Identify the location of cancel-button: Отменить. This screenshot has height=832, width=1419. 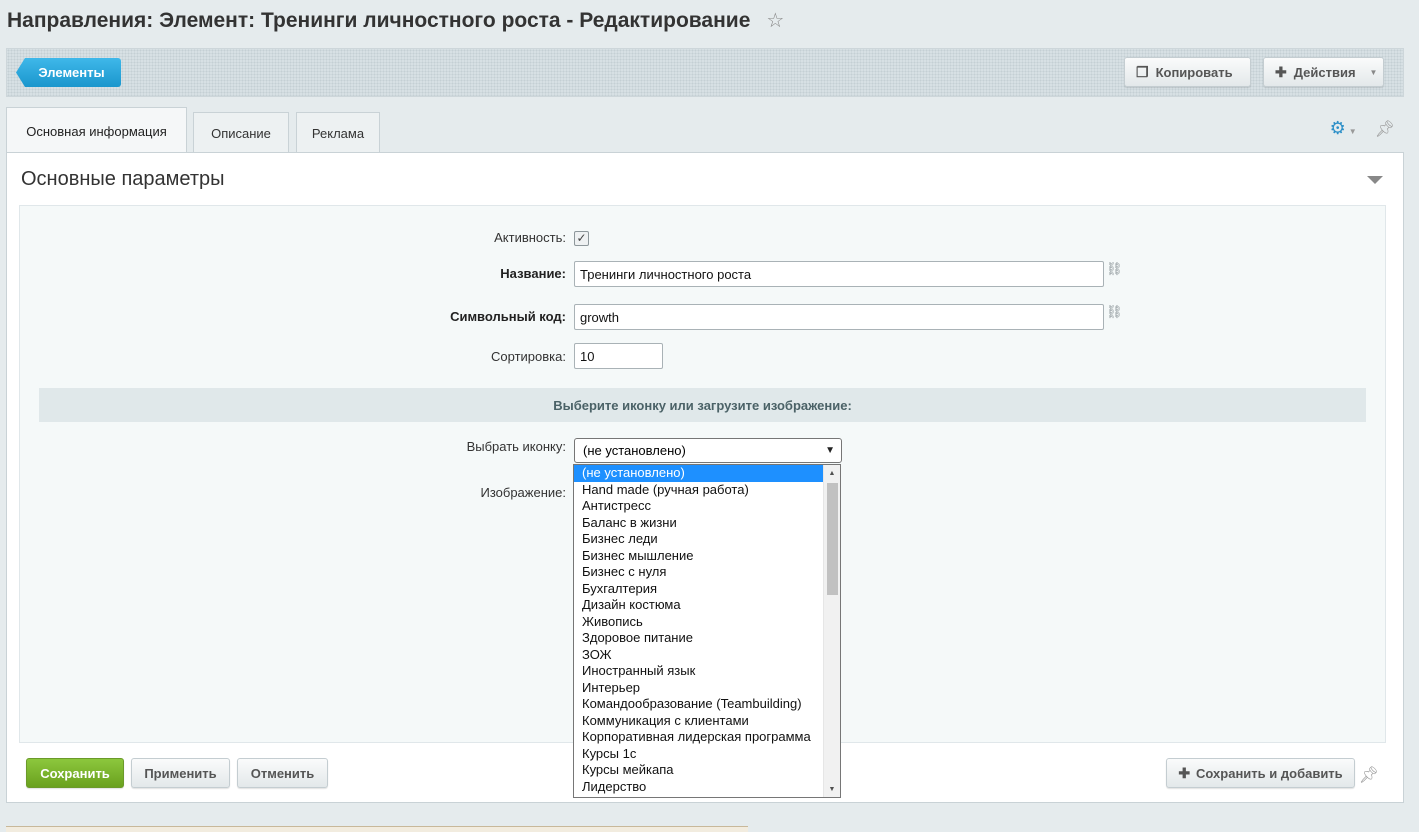
(282, 773).